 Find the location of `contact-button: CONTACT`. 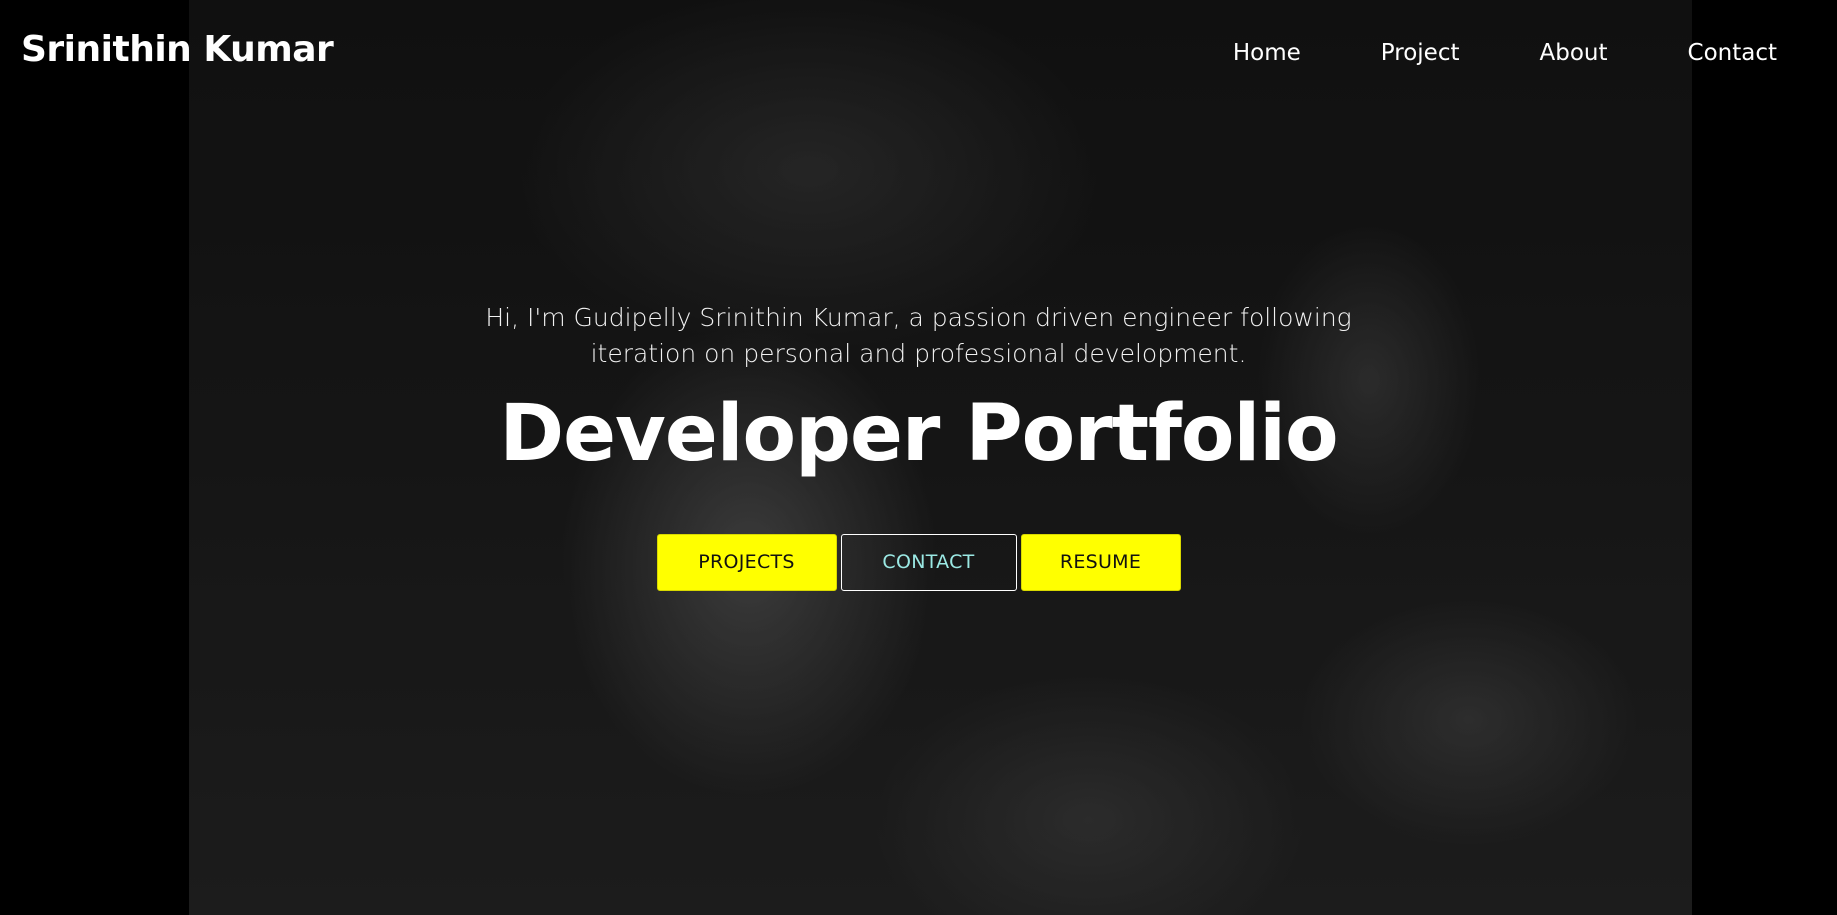

contact-button: CONTACT is located at coordinates (928, 562).